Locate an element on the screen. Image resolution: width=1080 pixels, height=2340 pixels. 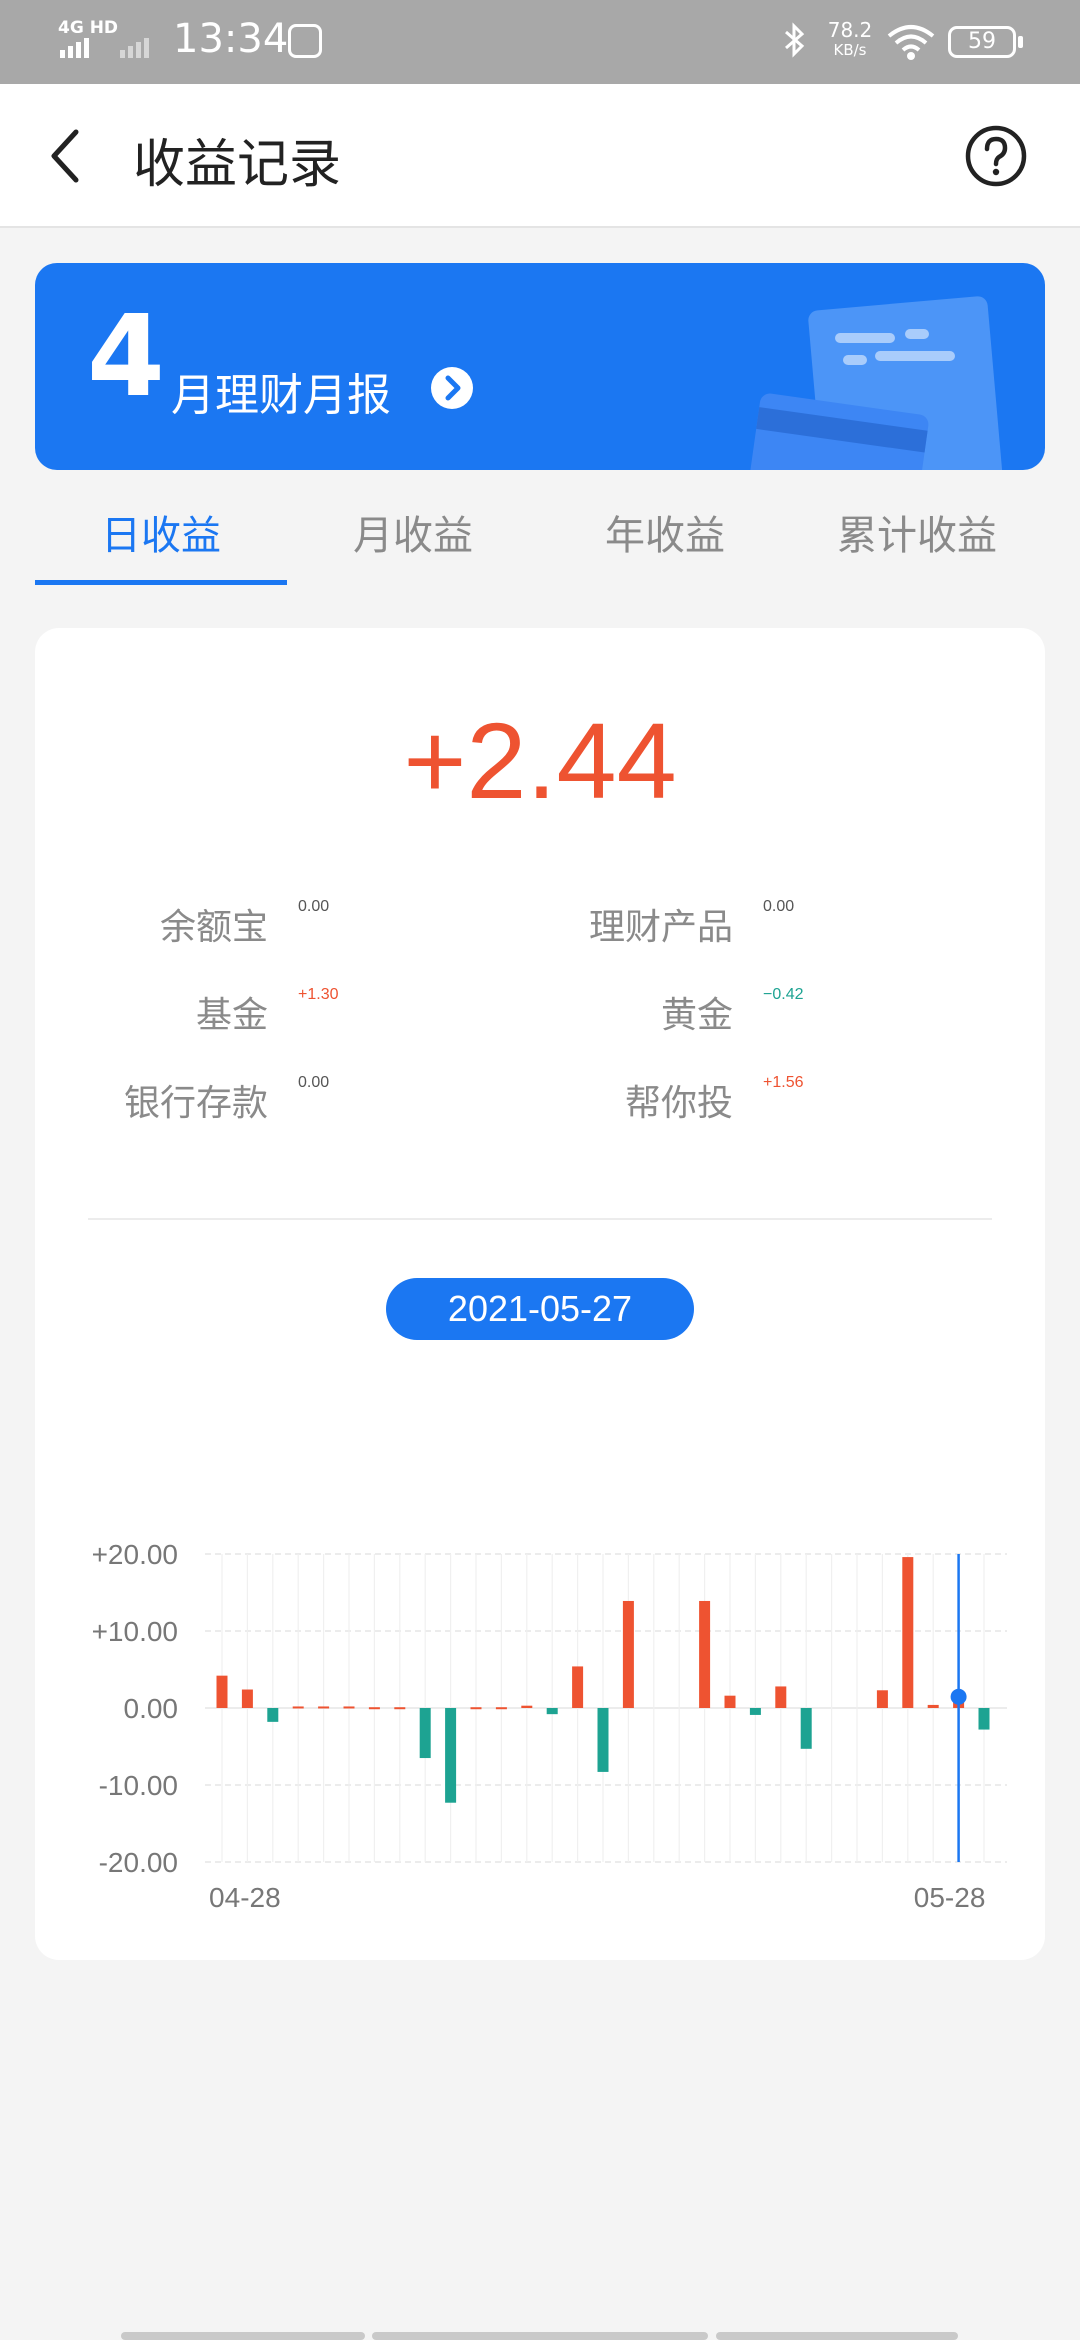
value-gold: −0.42 is located at coordinates (783, 994).